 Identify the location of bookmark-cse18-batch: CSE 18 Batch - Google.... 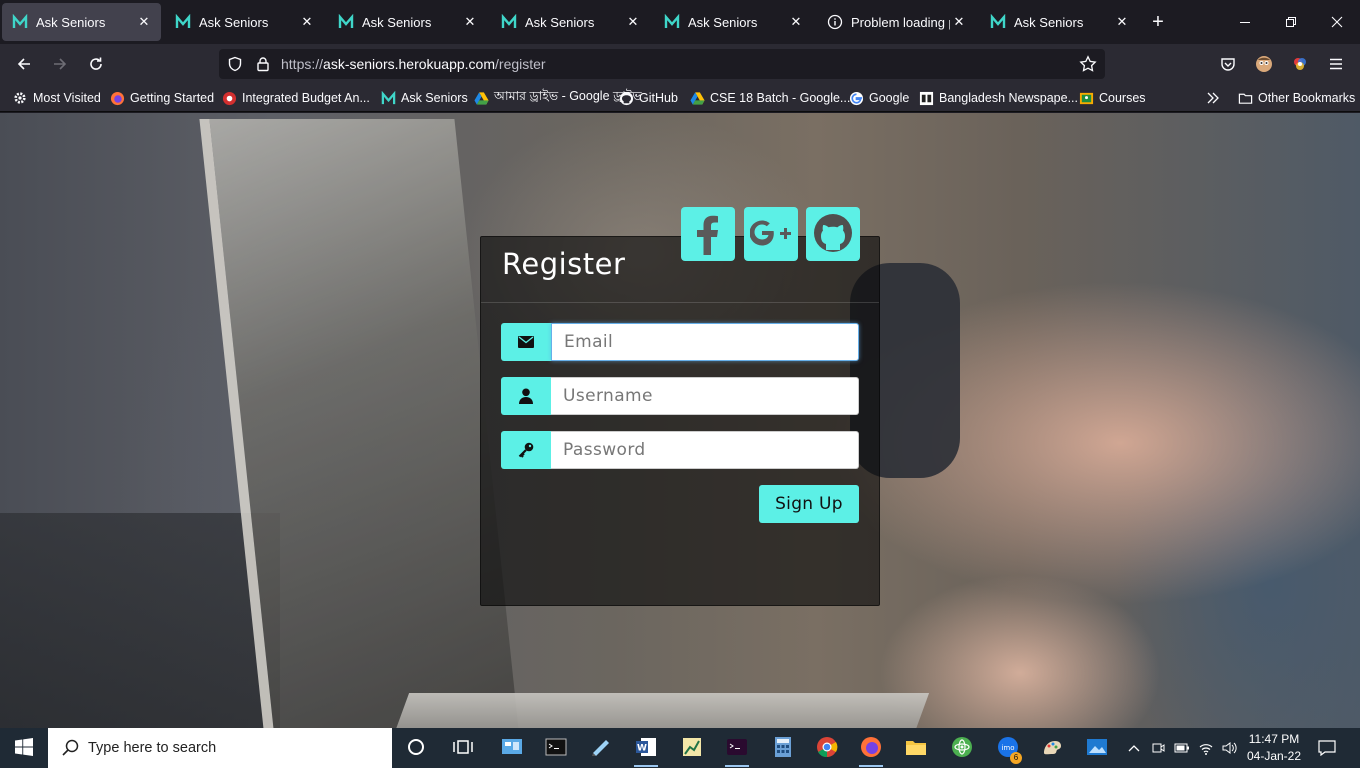
(769, 98).